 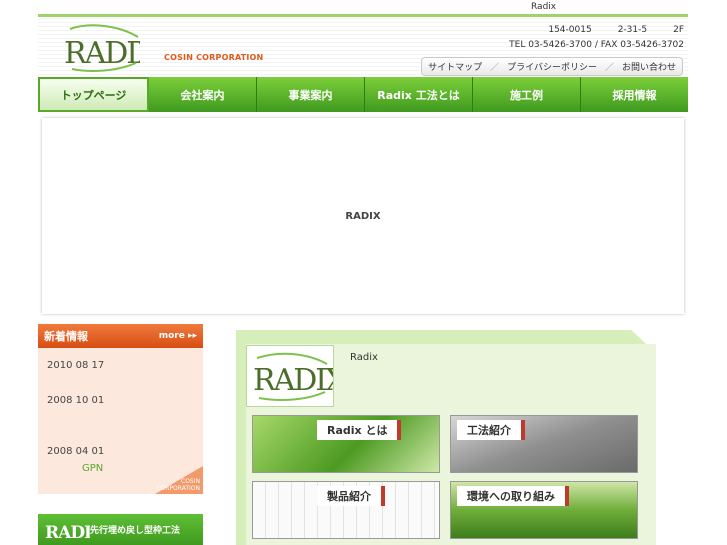 I want to click on nav-works: 施工例, so click(x=527, y=94).